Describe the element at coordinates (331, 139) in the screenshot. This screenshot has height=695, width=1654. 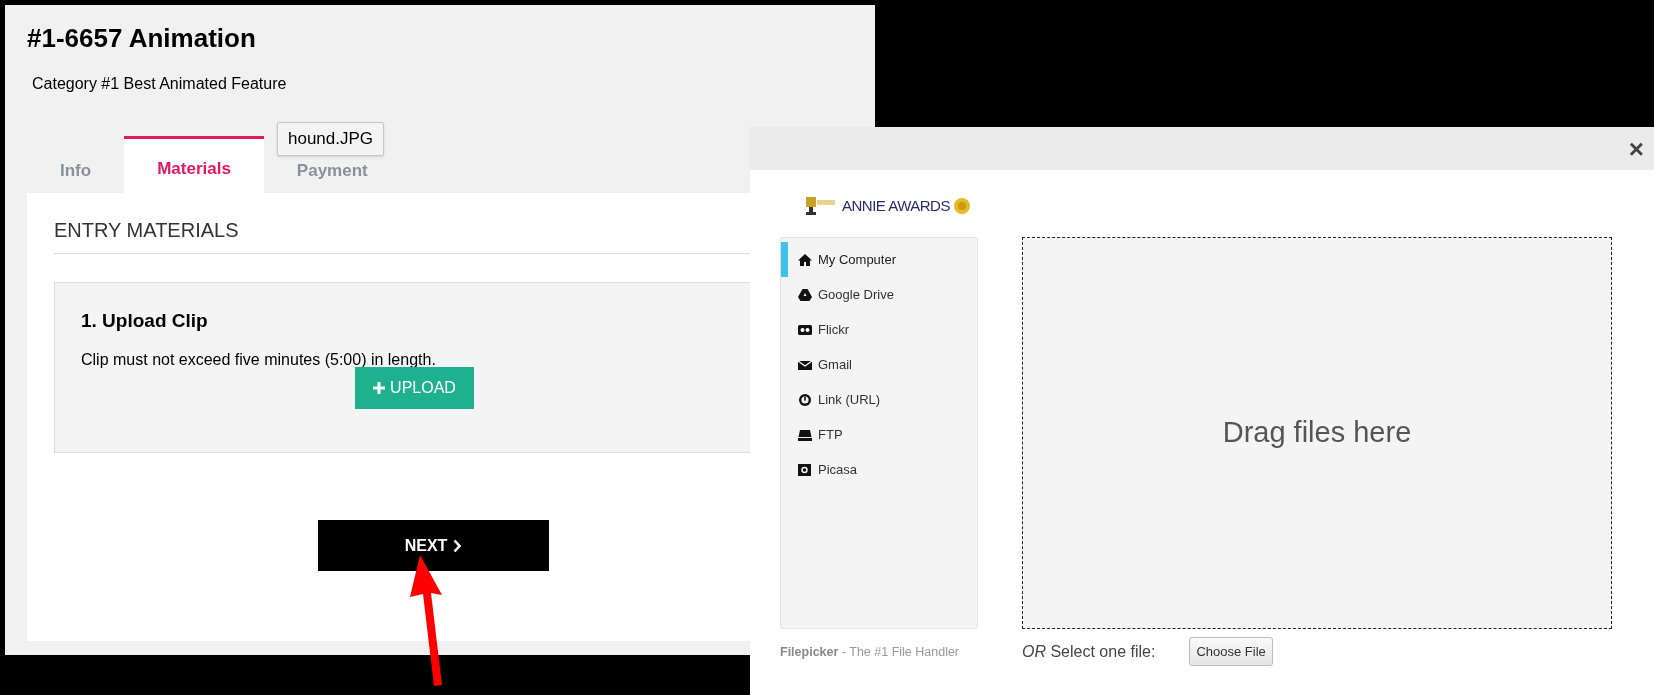
I see `tooltip: hound.JPG` at that location.